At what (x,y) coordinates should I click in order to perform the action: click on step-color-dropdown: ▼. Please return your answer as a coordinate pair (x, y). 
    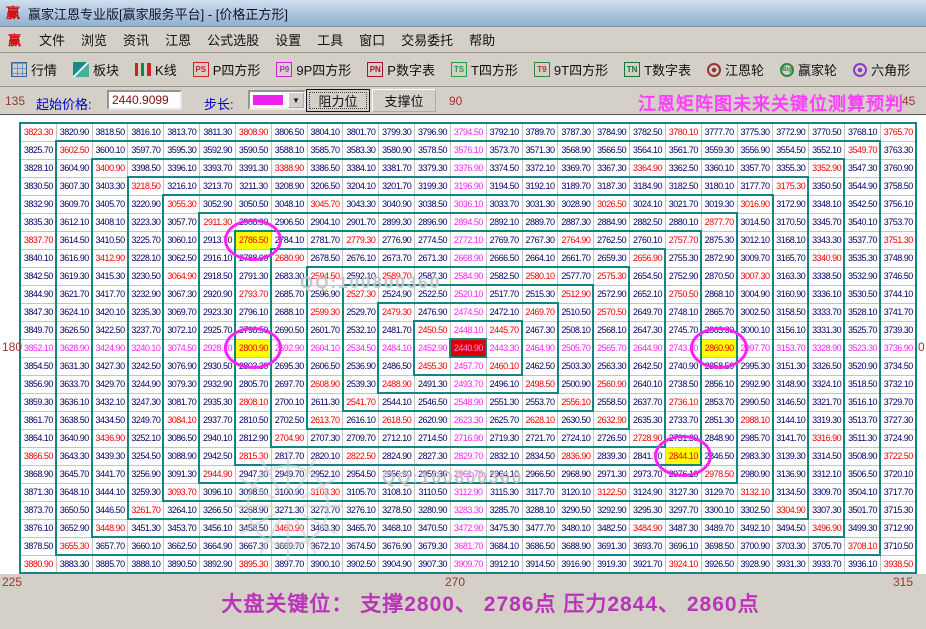
    Looking at the image, I should click on (277, 100).